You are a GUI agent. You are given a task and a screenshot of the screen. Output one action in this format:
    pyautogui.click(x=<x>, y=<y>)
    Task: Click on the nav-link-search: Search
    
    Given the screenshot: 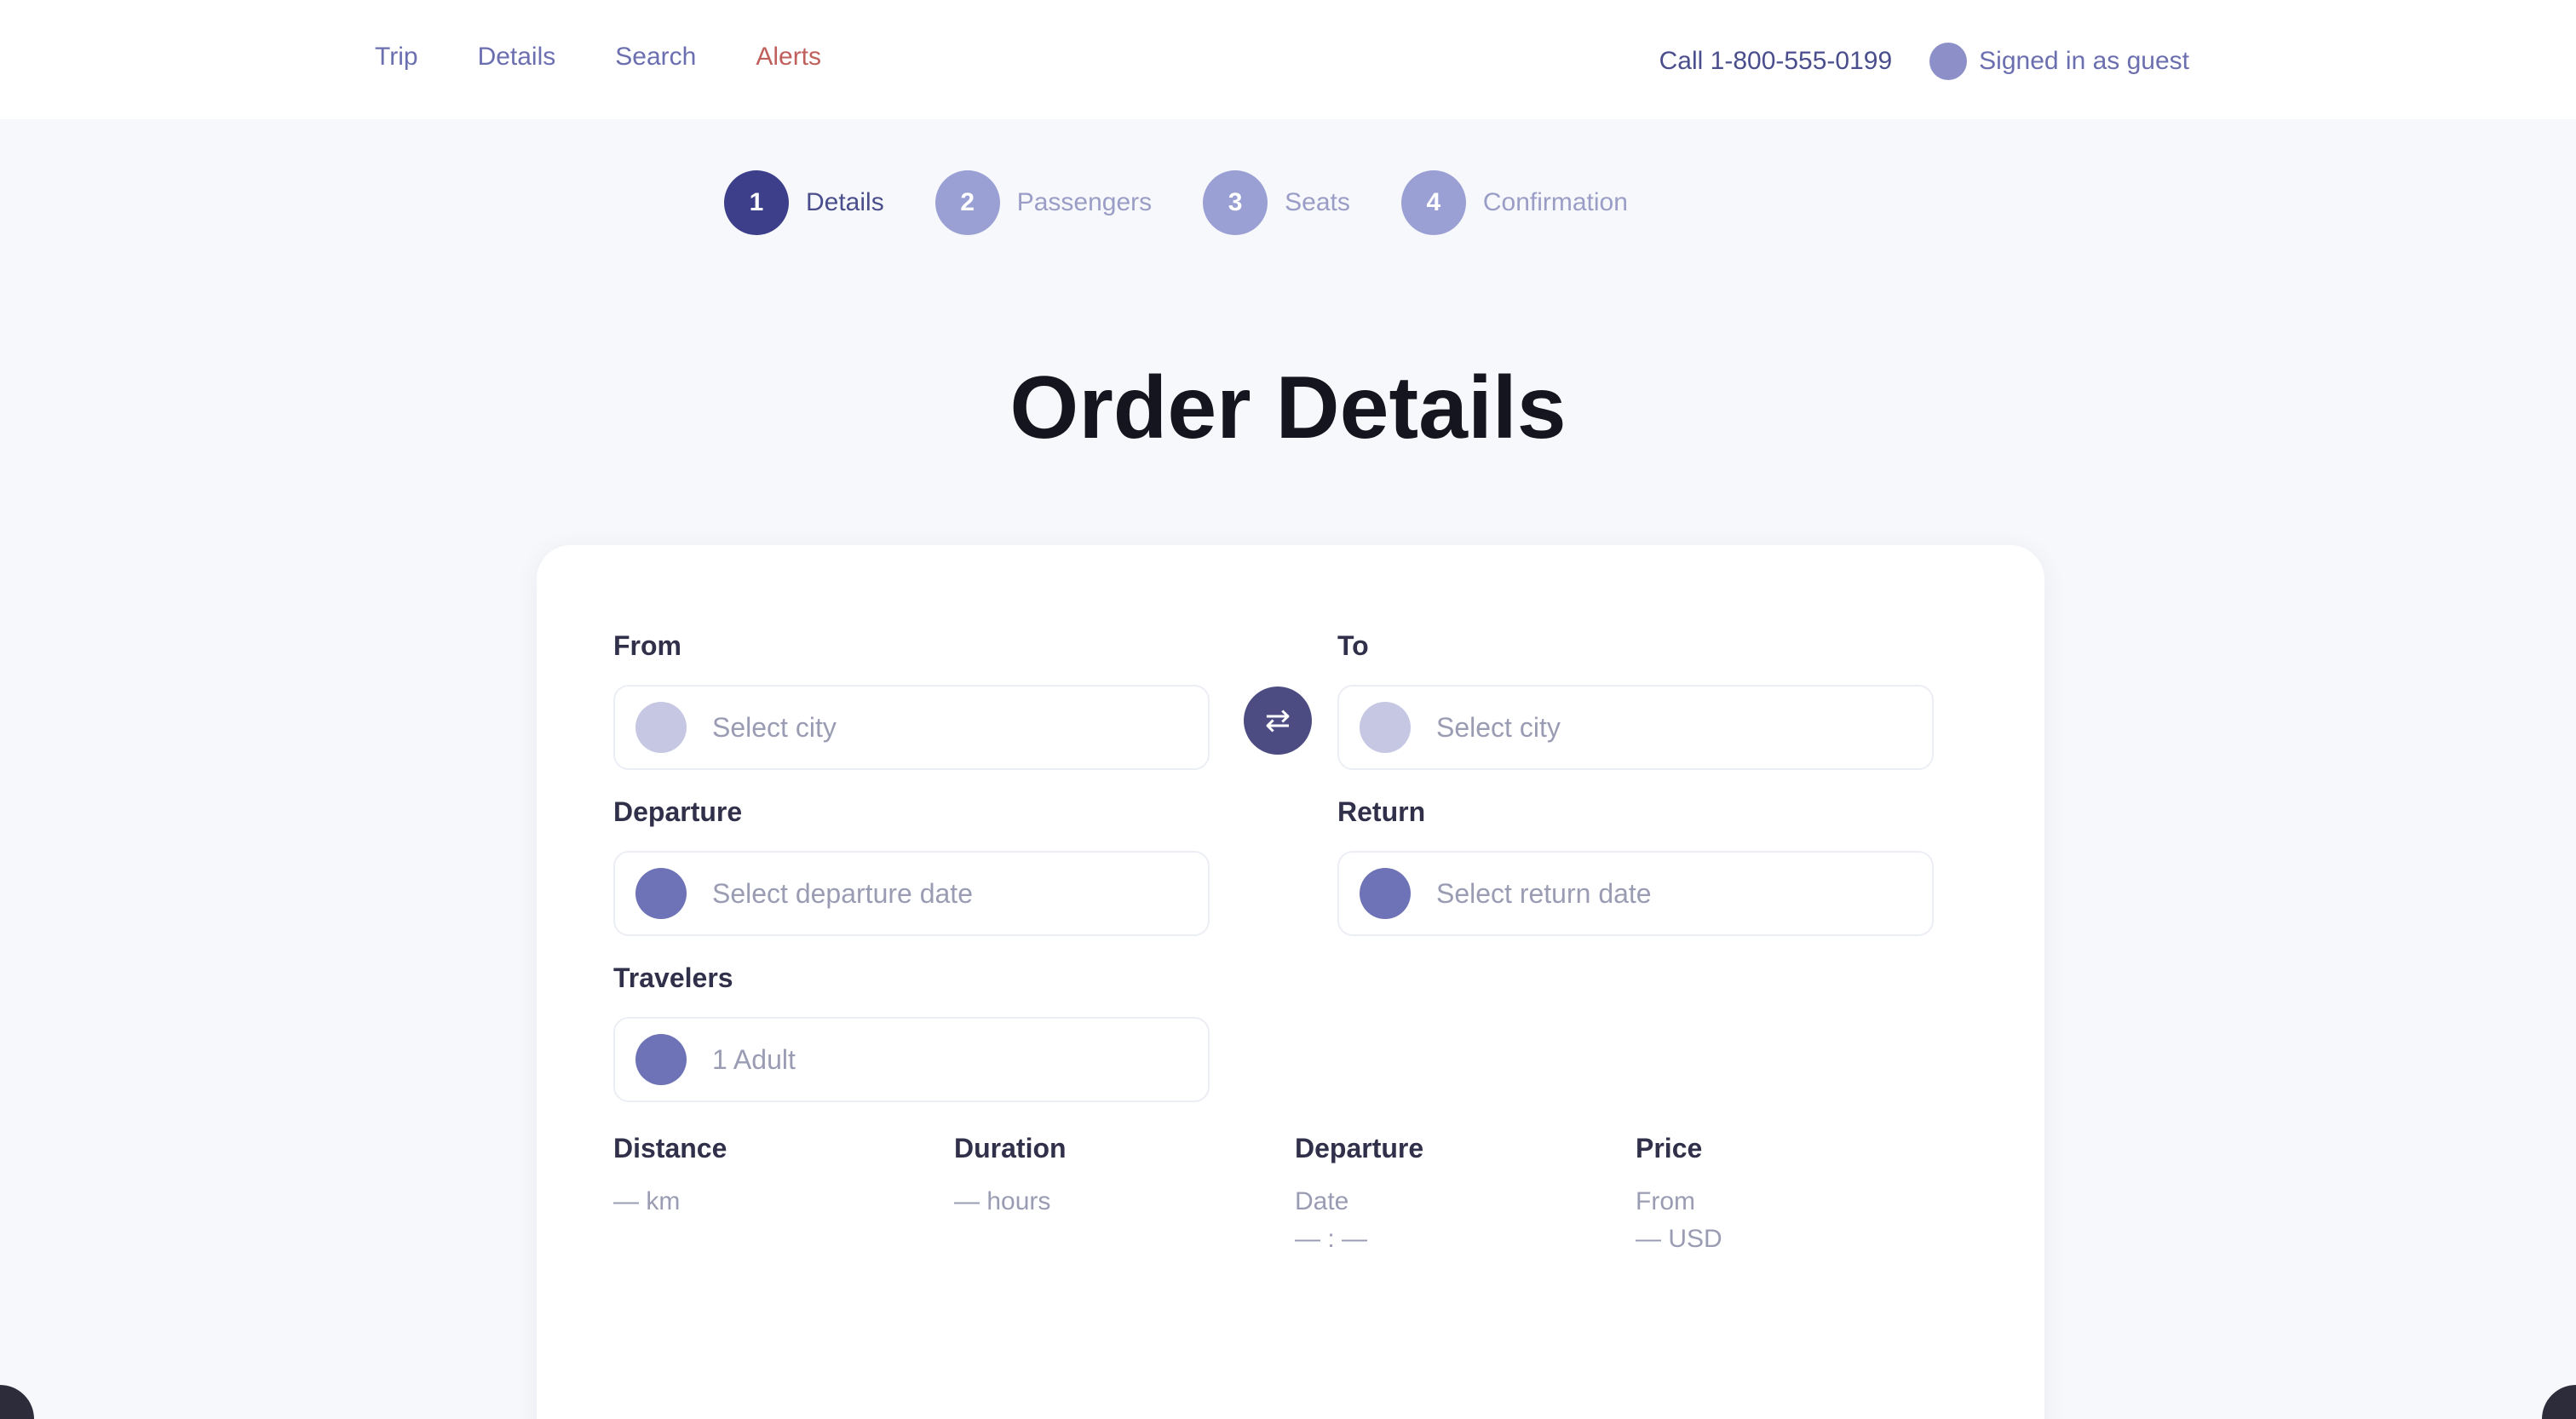 What is the action you would take?
    pyautogui.click(x=656, y=58)
    